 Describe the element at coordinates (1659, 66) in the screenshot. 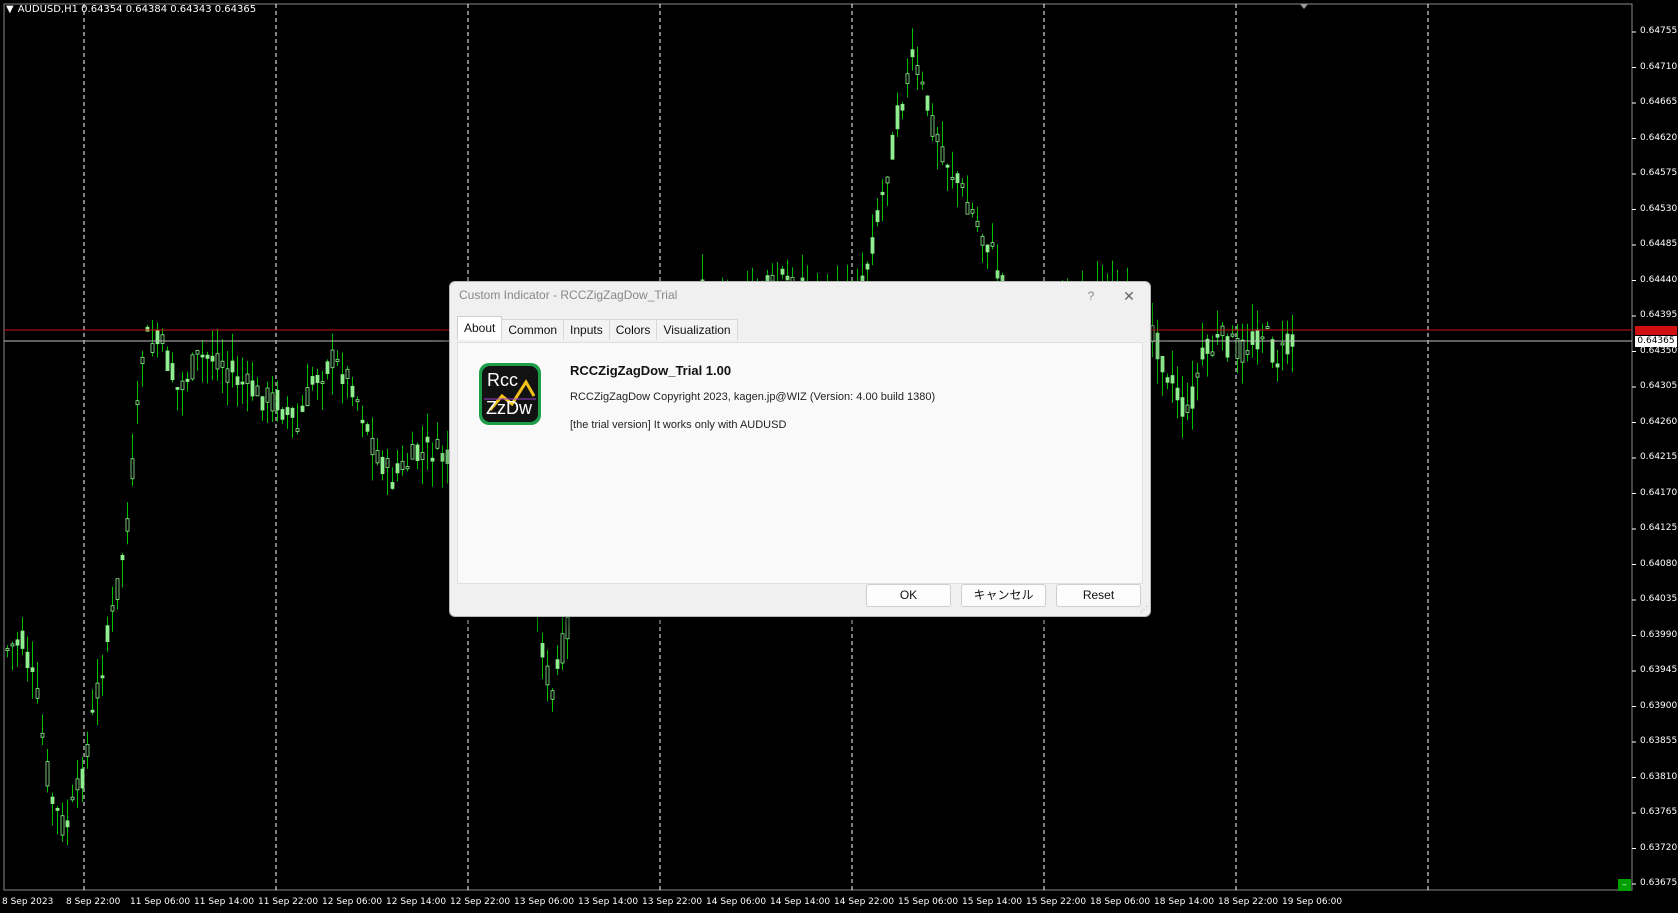

I see `price-axis-label: 0.64710` at that location.